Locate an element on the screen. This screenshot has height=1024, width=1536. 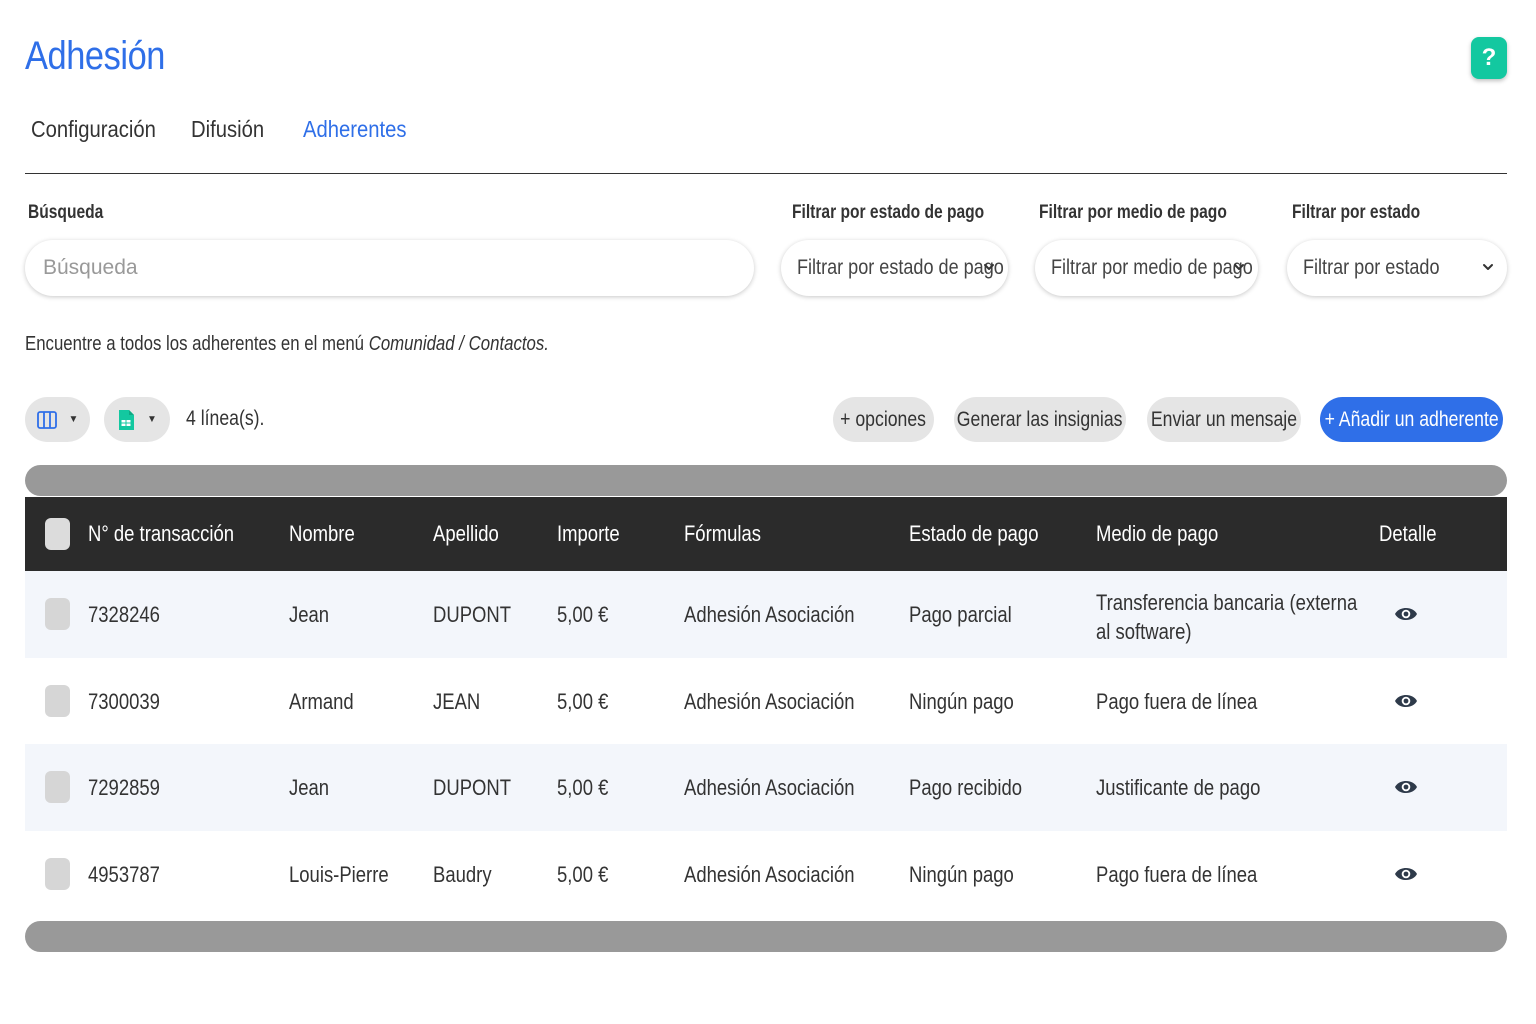
payment-status-select: Filtrar por estado de pago is located at coordinates (894, 268).